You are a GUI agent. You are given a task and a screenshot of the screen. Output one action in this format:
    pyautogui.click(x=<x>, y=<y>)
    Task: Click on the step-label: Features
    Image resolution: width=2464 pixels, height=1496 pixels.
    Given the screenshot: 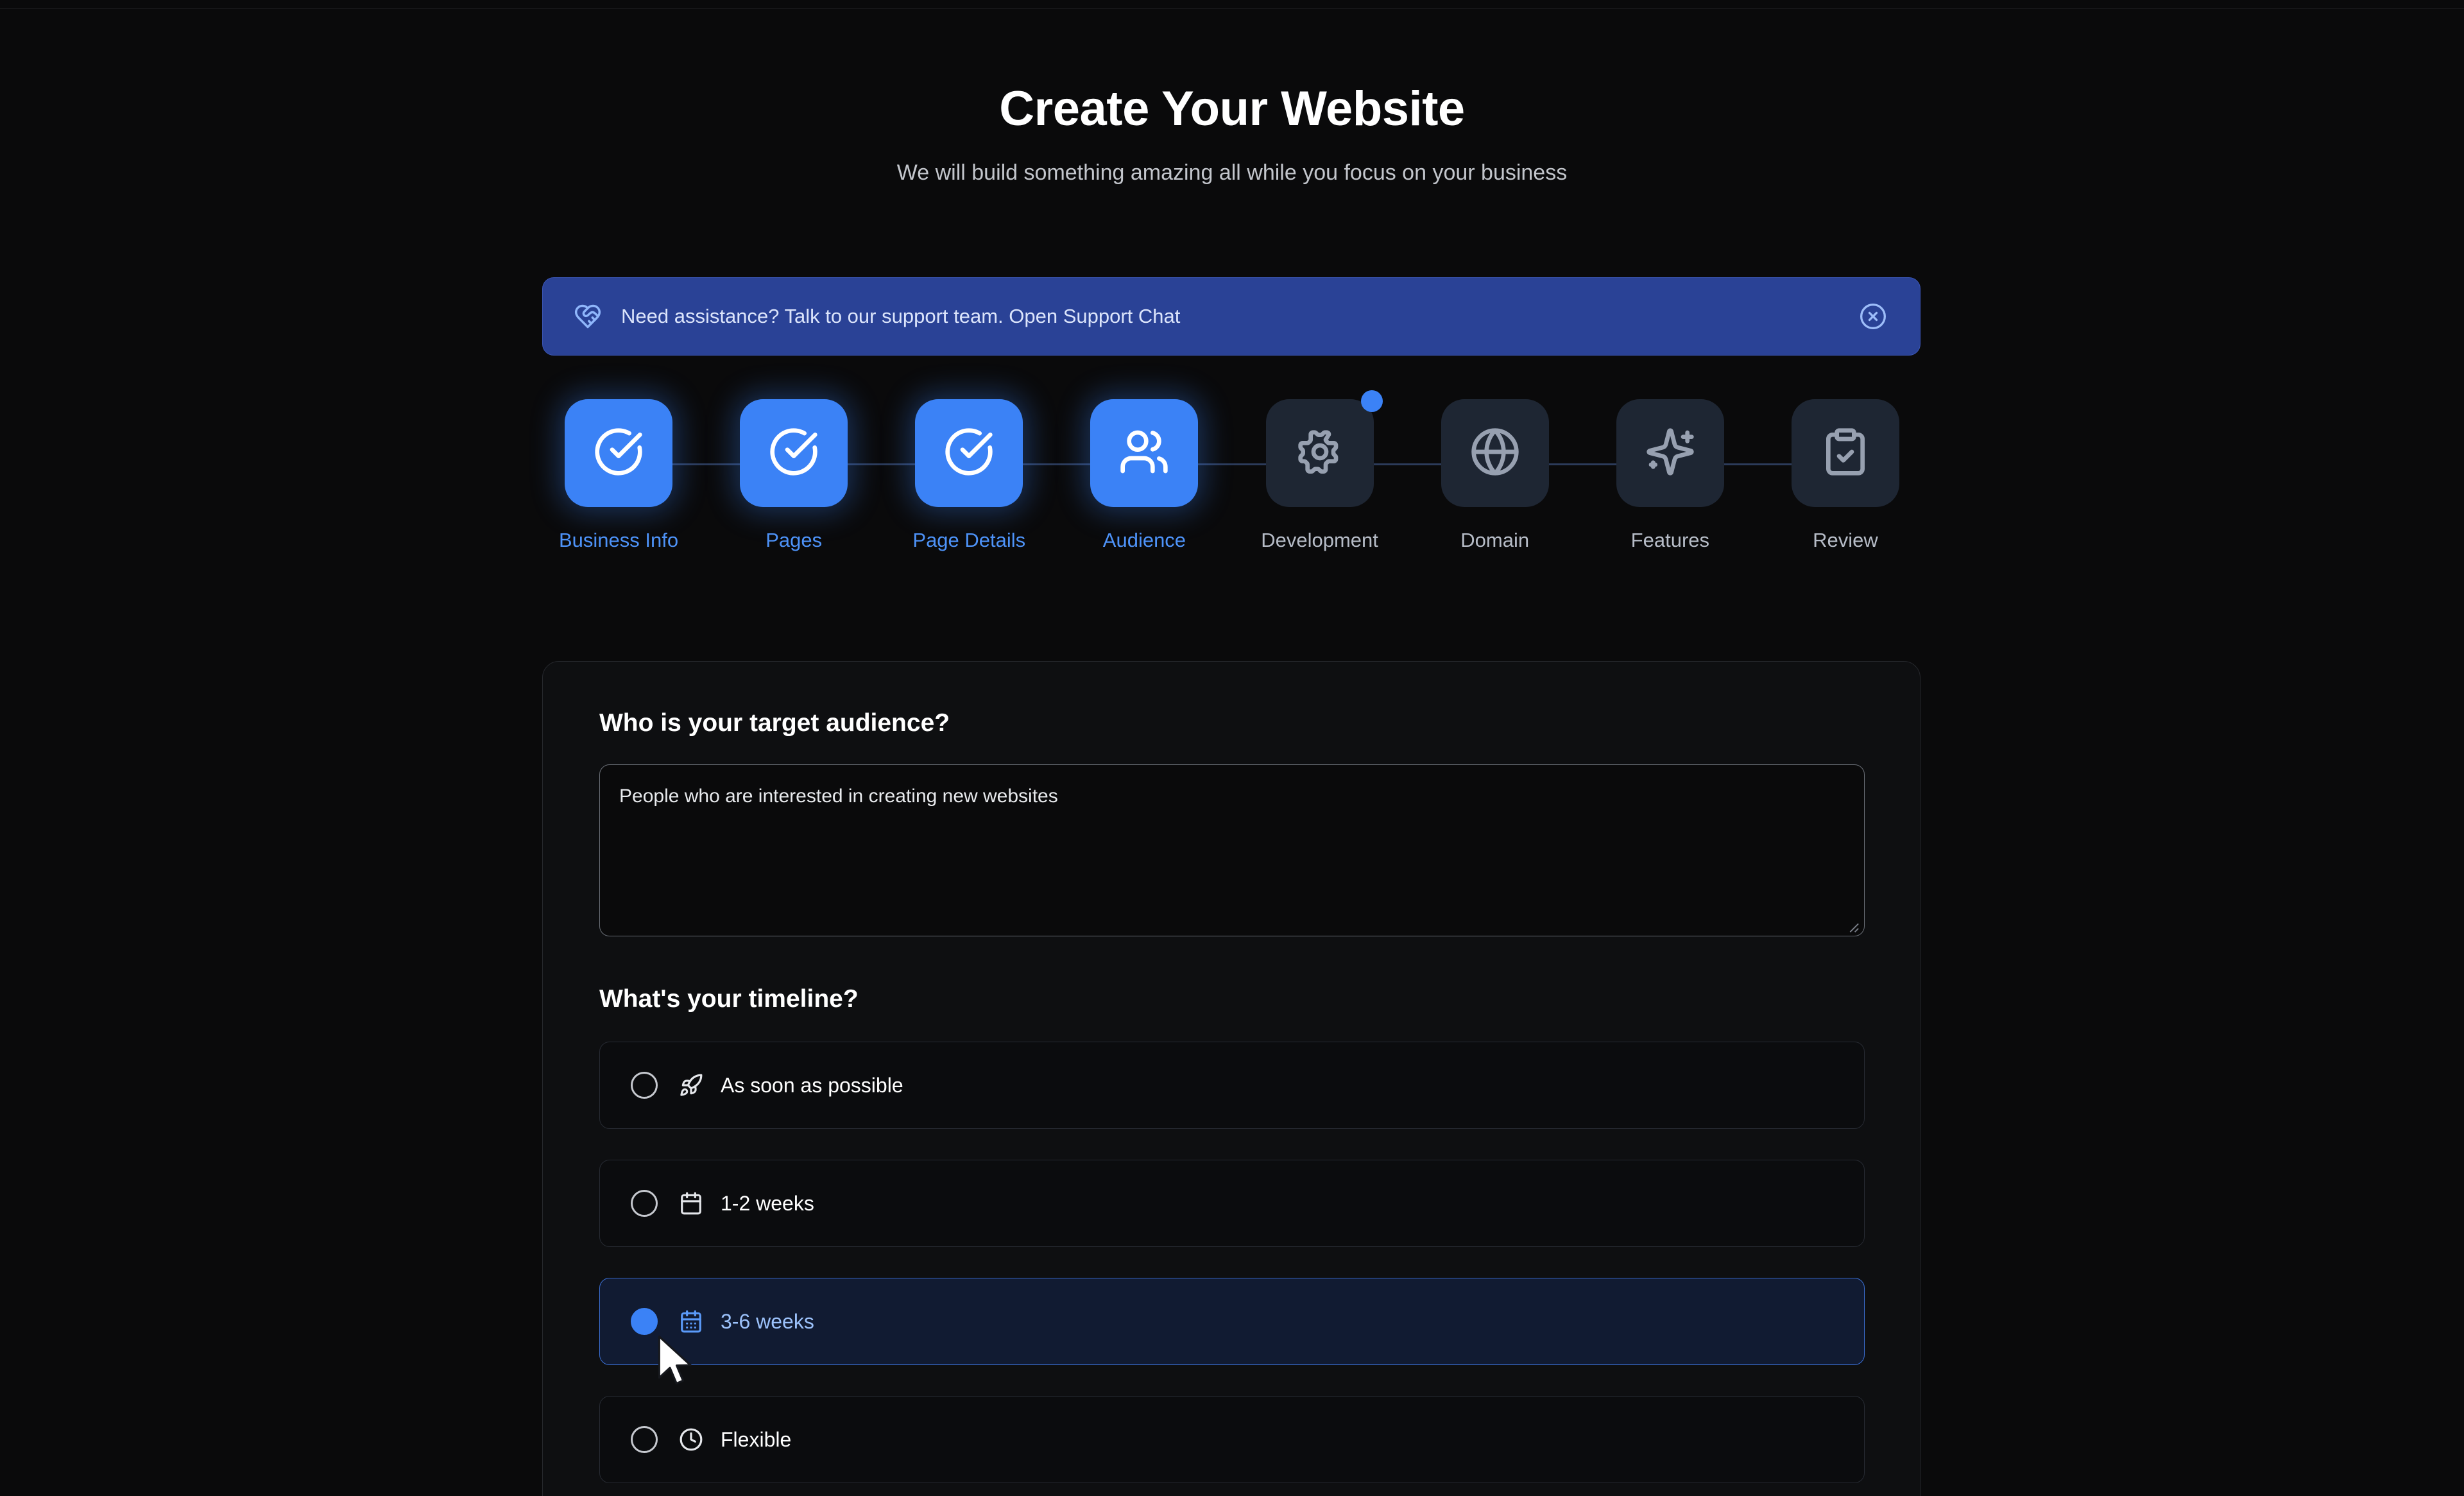 What is the action you would take?
    pyautogui.click(x=1670, y=540)
    